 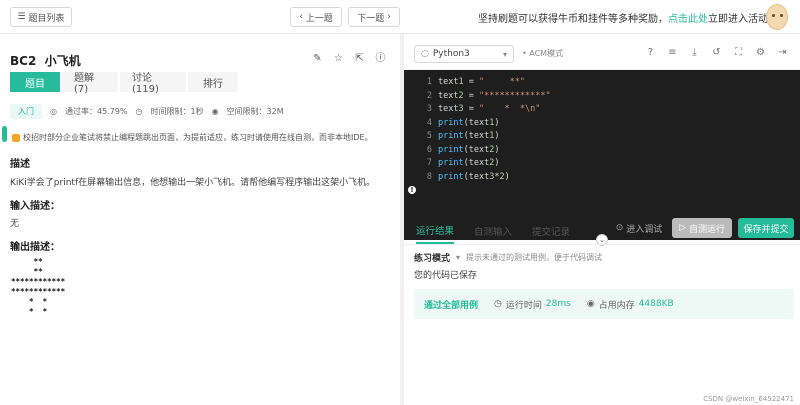 What do you see at coordinates (602, 97) in the screenshot?
I see `code-line: 2 text2 = "************"` at bounding box center [602, 97].